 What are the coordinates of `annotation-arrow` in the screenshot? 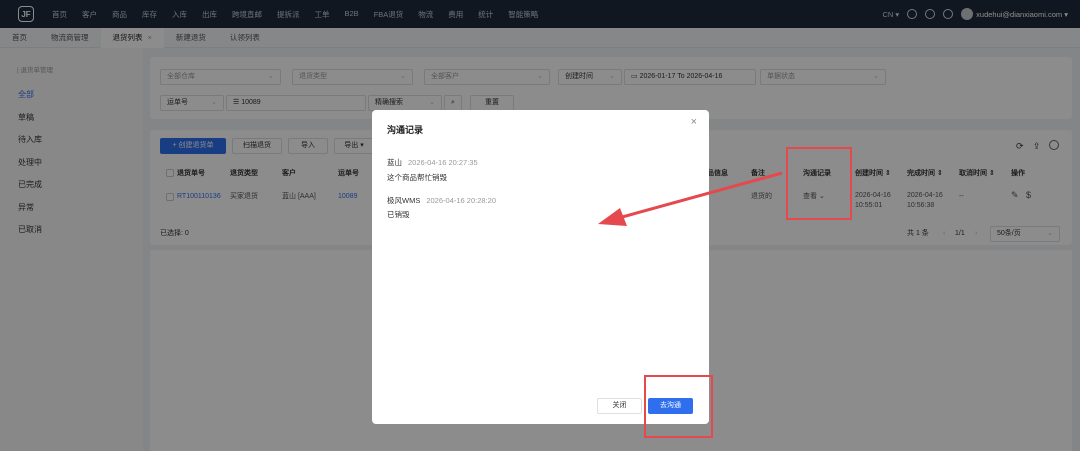 It's located at (690, 198).